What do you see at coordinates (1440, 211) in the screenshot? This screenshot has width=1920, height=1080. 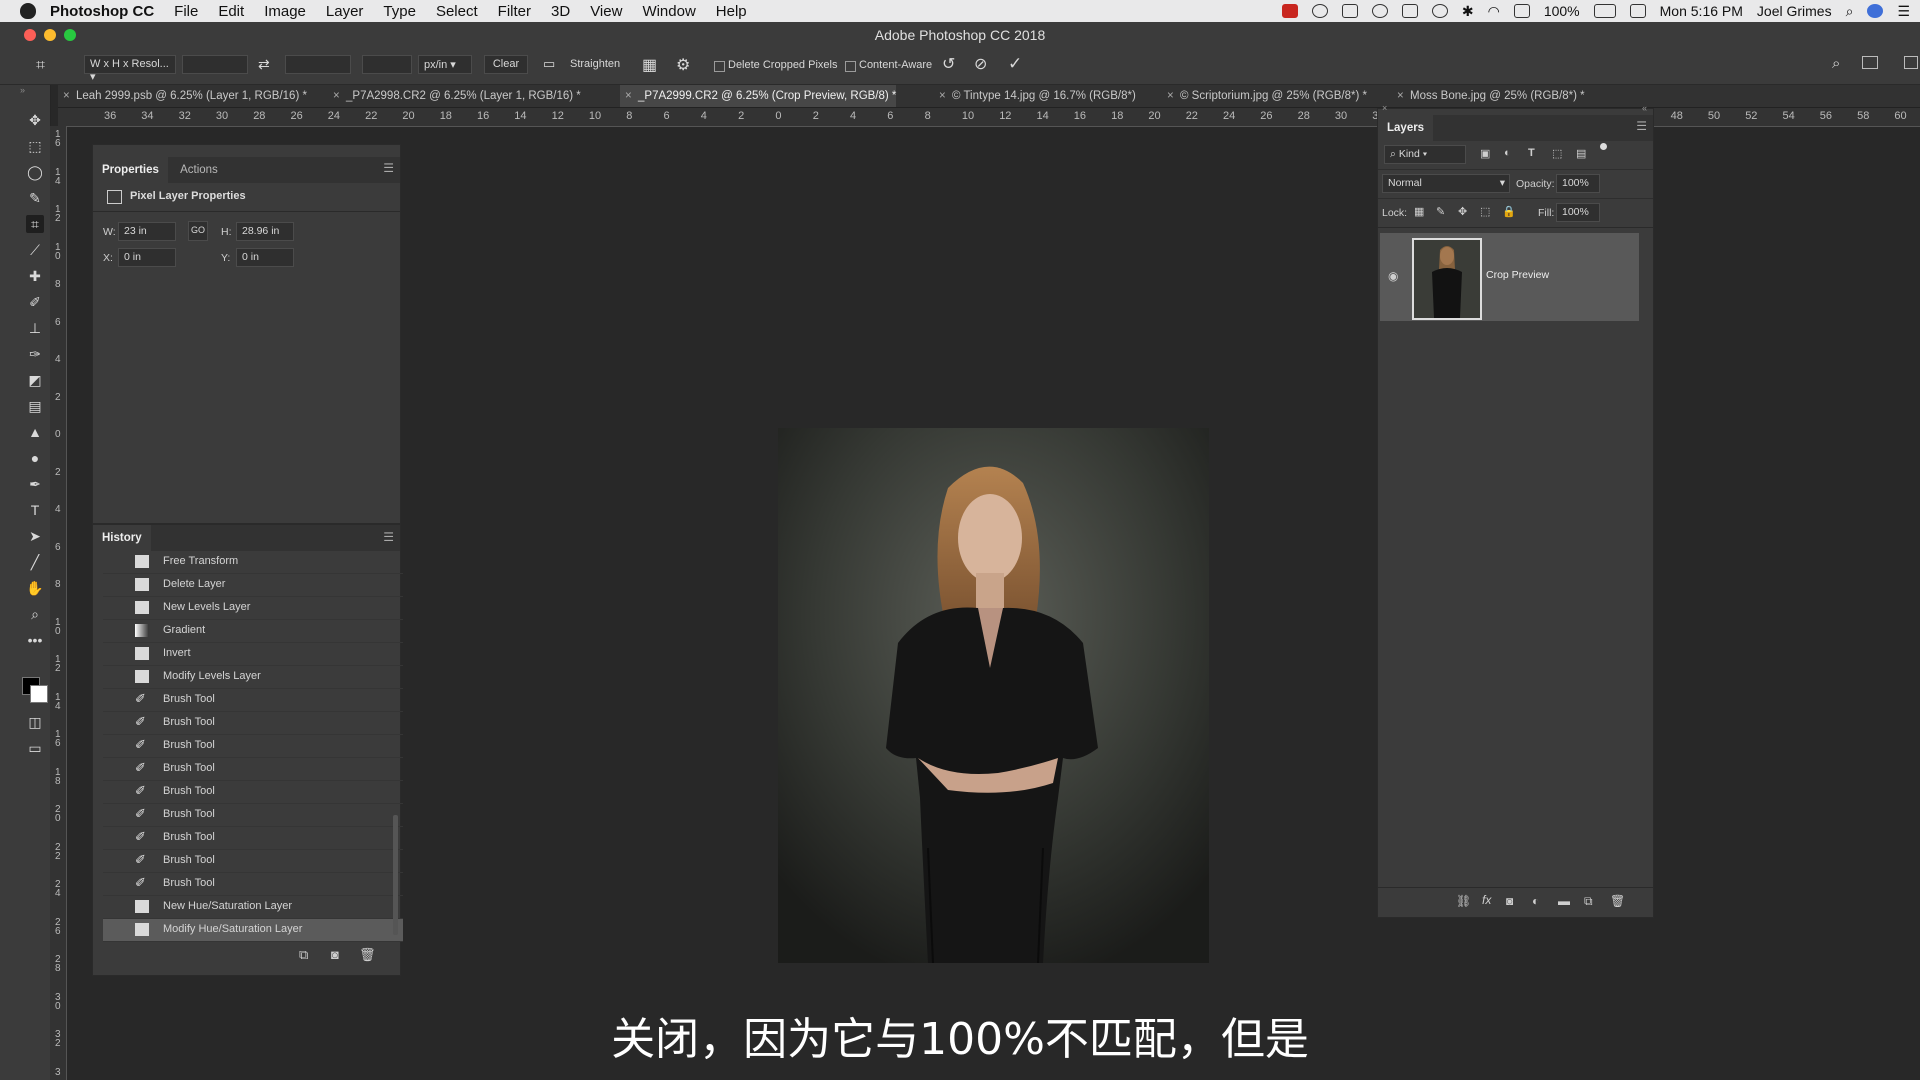 I see `lock-pixels-icon: ✎` at bounding box center [1440, 211].